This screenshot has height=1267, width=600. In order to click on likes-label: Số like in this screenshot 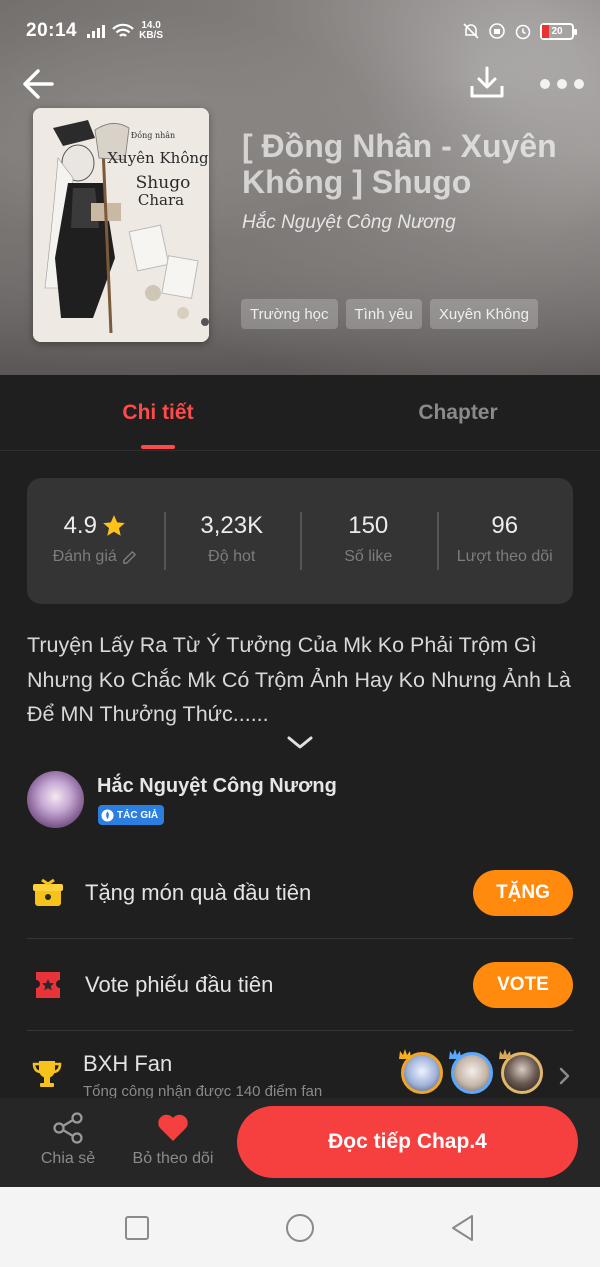, I will do `click(368, 556)`.